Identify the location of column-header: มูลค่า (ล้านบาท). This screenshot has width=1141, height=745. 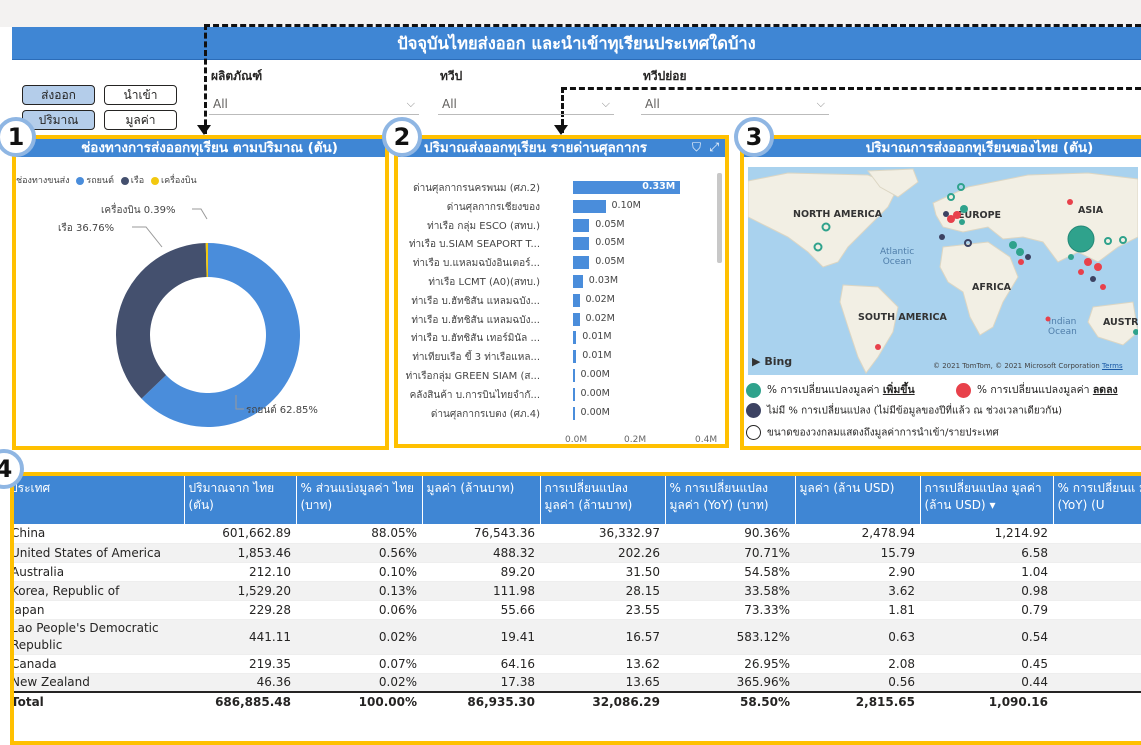
(480, 500).